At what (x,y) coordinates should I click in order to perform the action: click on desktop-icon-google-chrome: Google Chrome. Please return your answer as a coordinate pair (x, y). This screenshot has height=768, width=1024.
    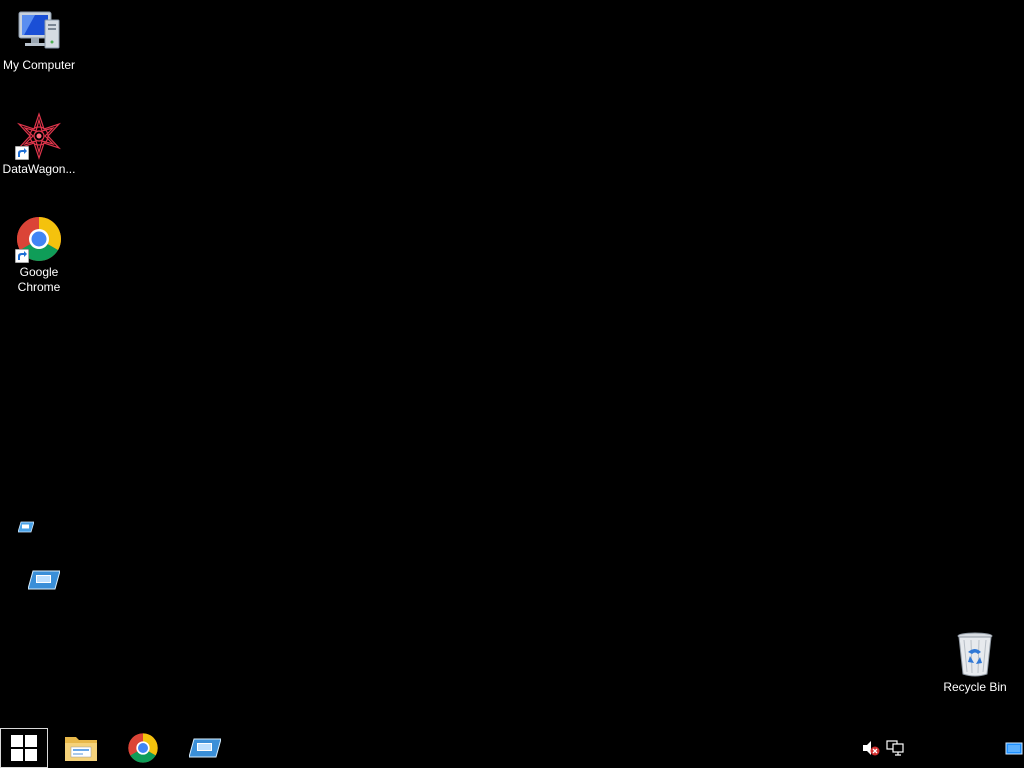
    Looking at the image, I should click on (39, 255).